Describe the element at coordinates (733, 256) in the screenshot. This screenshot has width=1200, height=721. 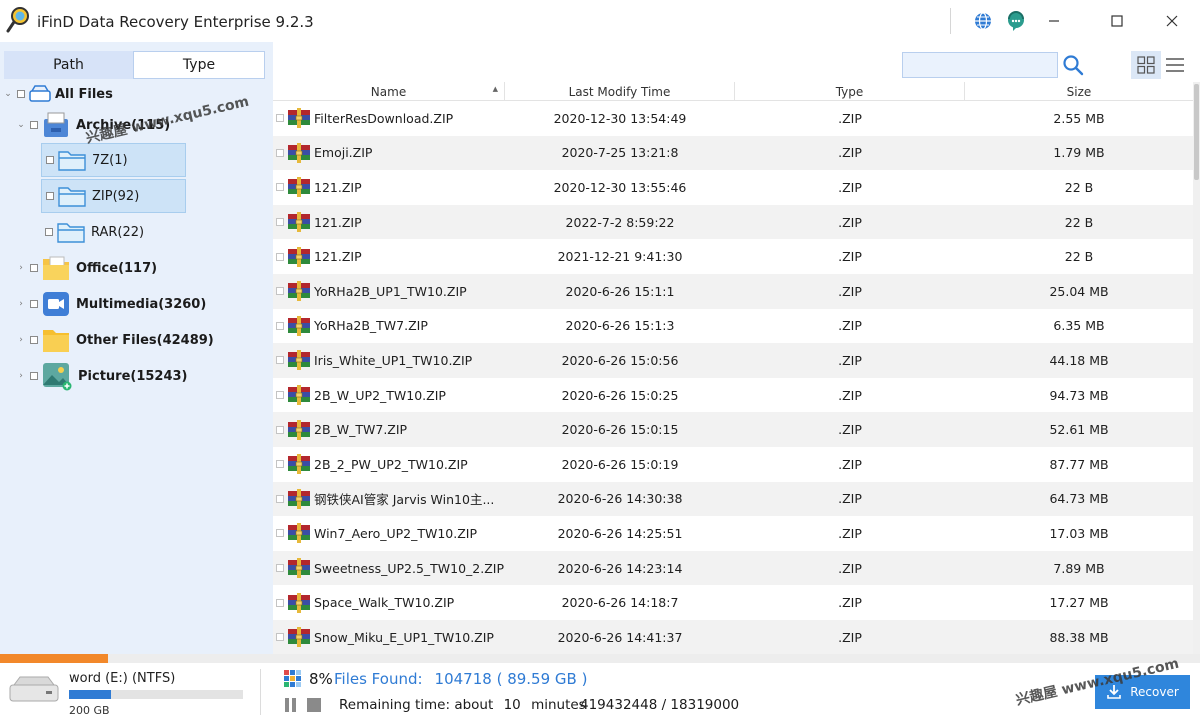
I see `table-row: 121.ZIP 2021-12-21 9:41:30 .ZIP 22 B` at that location.